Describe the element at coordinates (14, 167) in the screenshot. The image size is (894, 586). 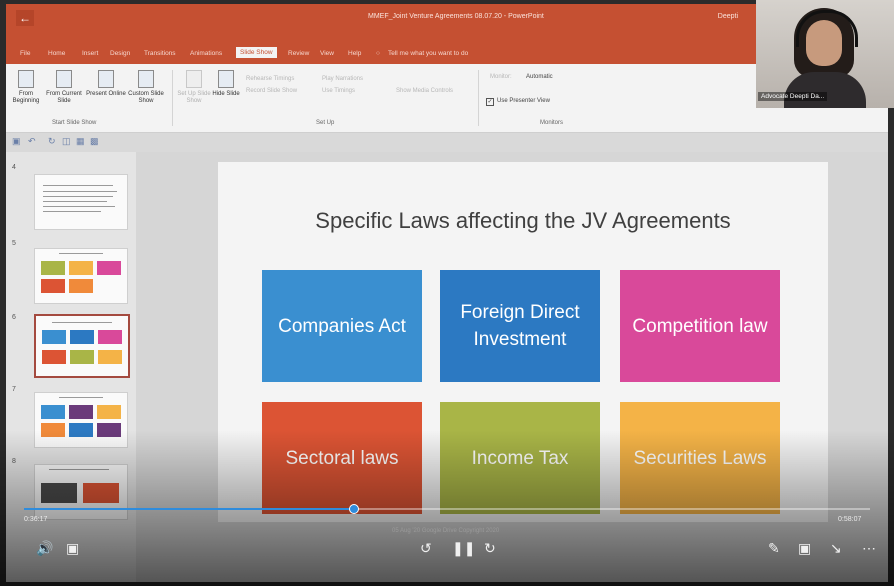
I see `slide-number: 4` at that location.